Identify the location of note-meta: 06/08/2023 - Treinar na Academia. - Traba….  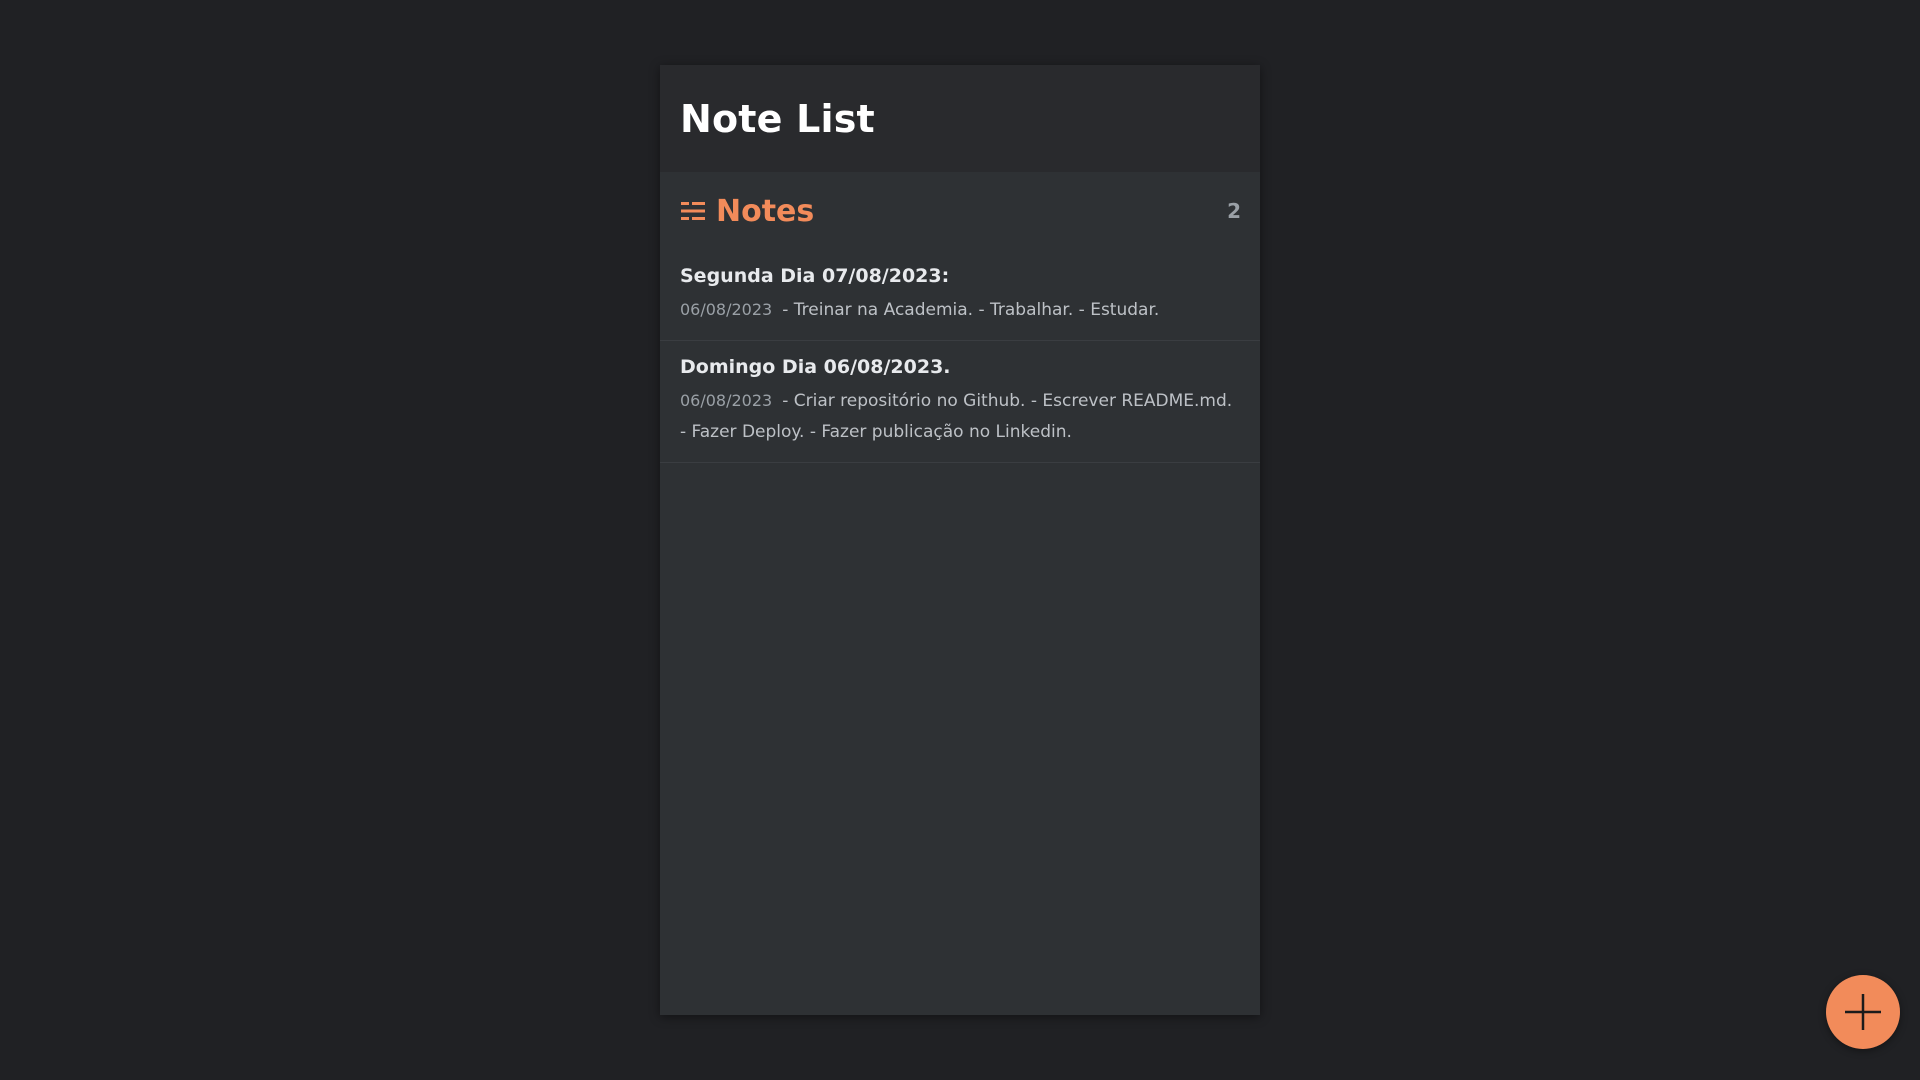
(960, 310).